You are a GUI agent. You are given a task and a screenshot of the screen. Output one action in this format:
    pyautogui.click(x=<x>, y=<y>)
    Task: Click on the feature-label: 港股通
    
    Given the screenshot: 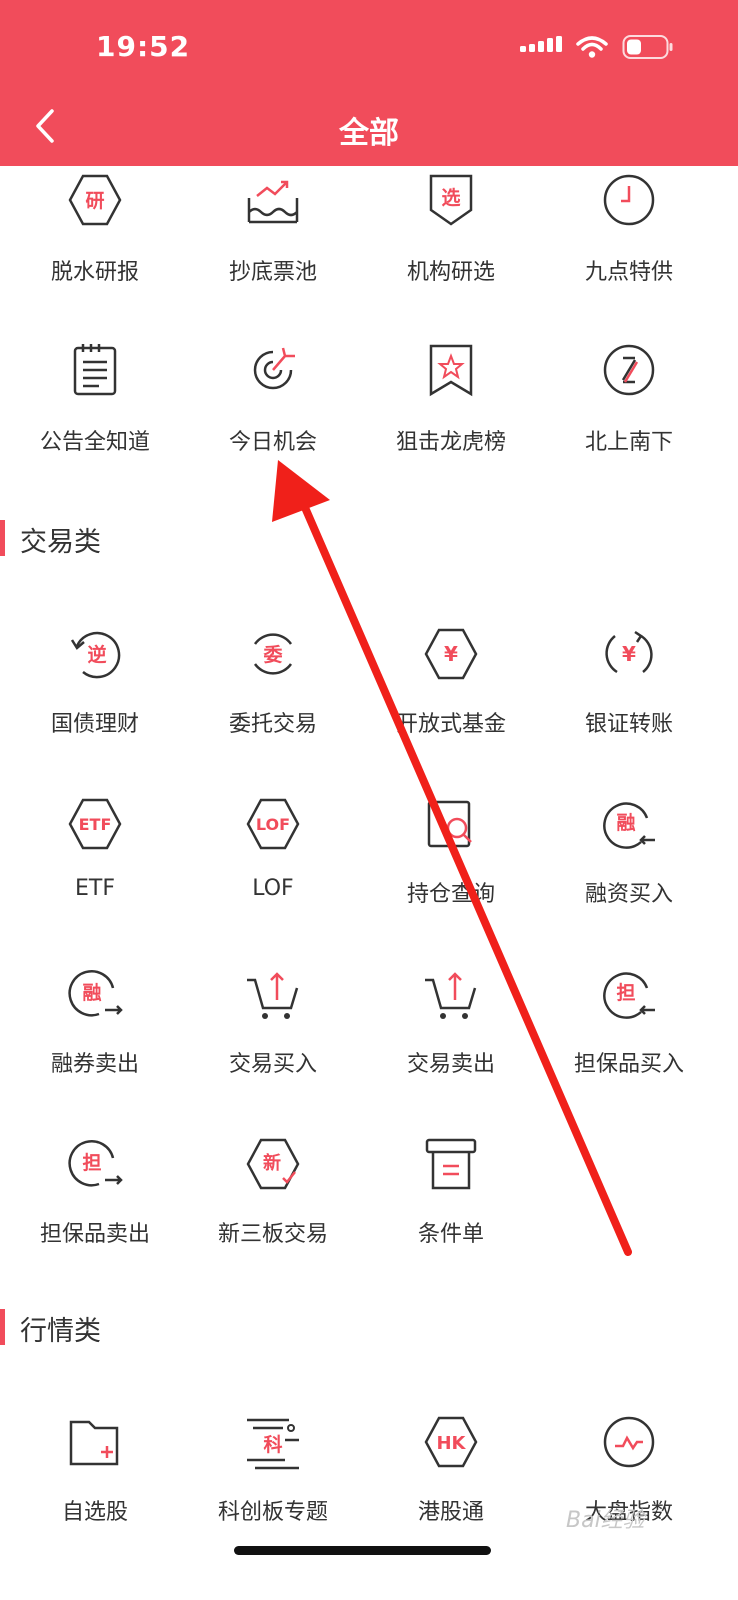 What is the action you would take?
    pyautogui.click(x=450, y=1512)
    